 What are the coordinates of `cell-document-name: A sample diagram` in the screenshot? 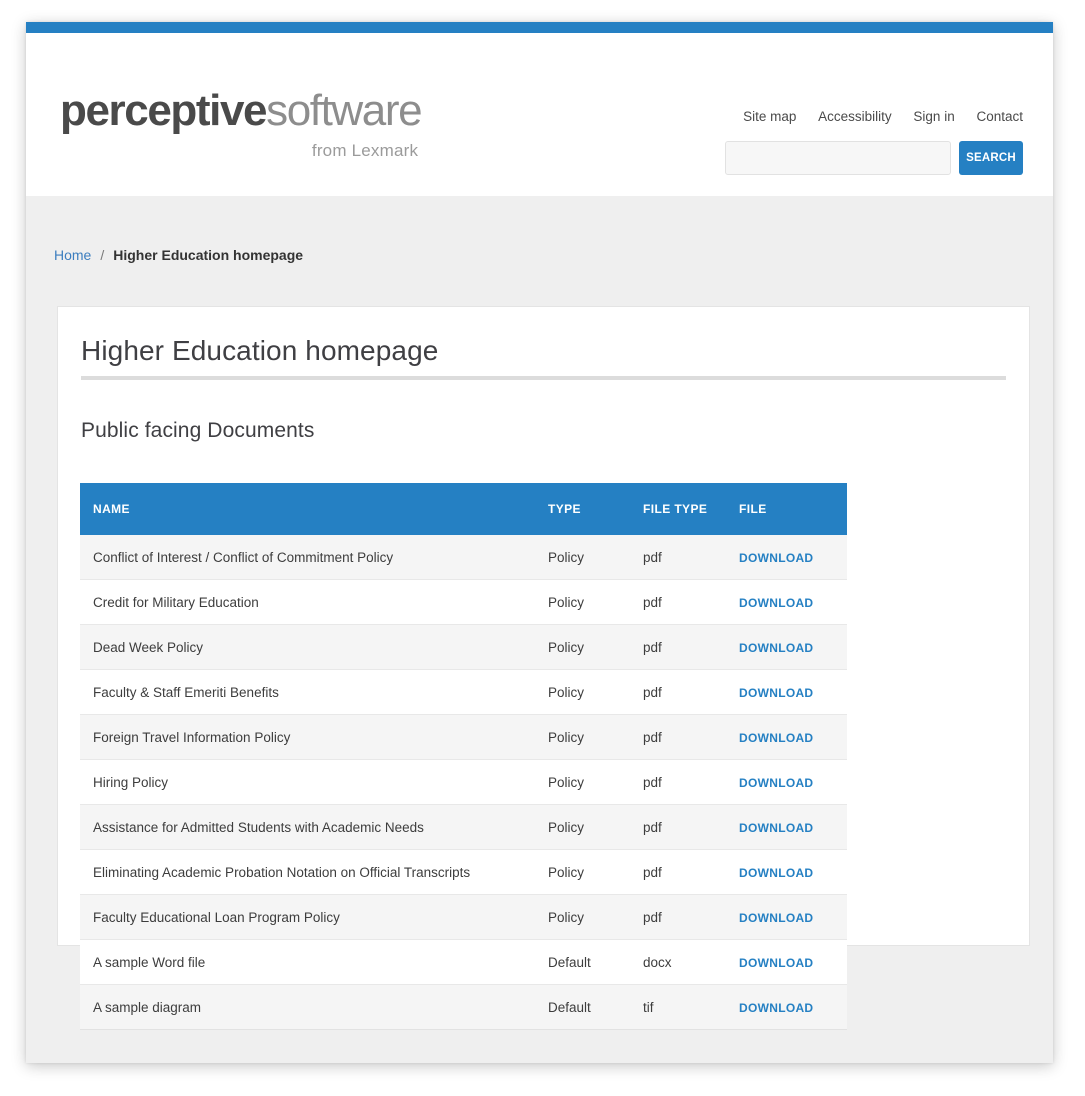 It's located at (314, 1007).